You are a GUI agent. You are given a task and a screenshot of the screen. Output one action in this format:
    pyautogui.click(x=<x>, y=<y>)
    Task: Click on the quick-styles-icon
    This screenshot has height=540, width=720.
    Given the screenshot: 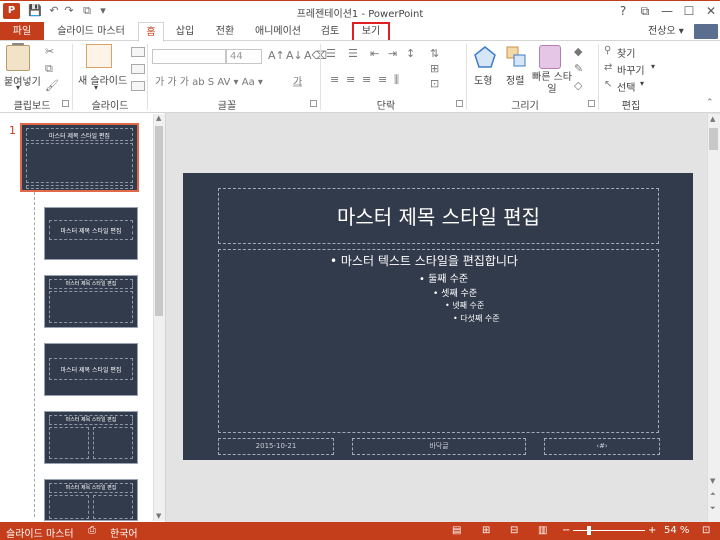 What is the action you would take?
    pyautogui.click(x=550, y=57)
    